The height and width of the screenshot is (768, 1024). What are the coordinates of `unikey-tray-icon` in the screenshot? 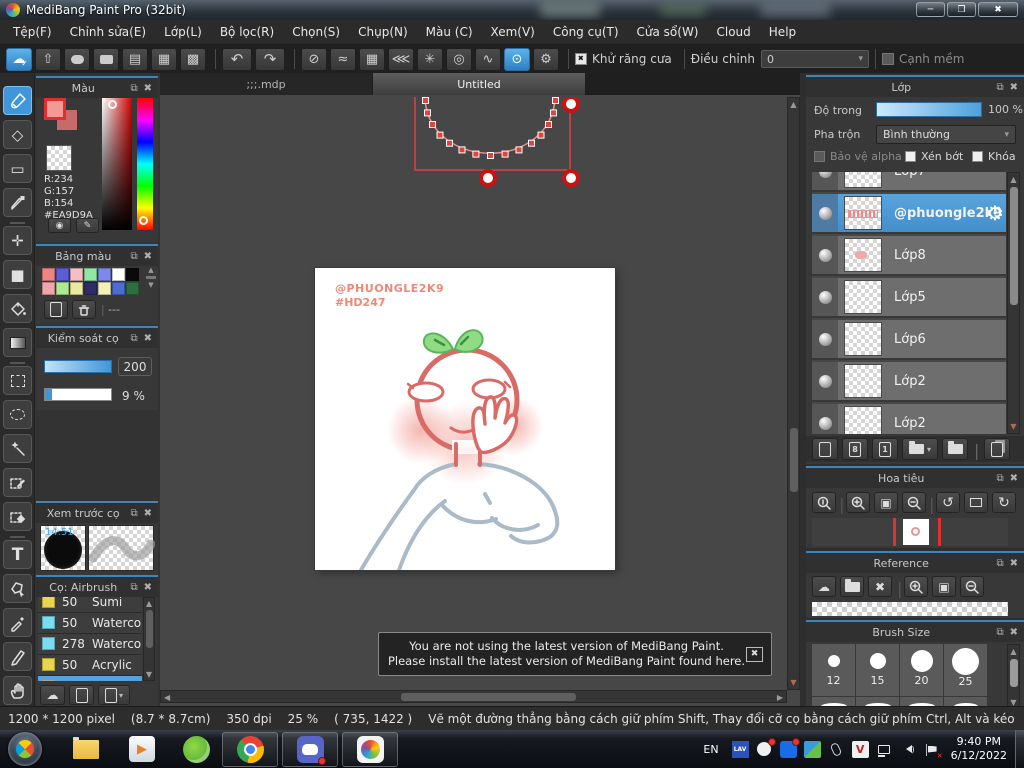 It's located at (812, 749).